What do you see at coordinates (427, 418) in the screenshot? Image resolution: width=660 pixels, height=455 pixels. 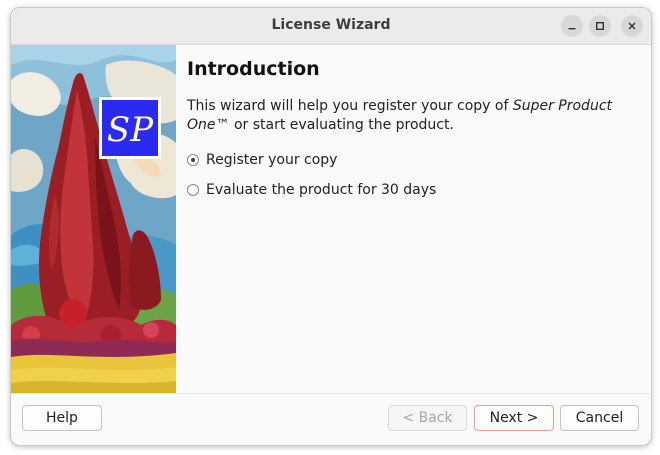 I see `back-button: < Back` at bounding box center [427, 418].